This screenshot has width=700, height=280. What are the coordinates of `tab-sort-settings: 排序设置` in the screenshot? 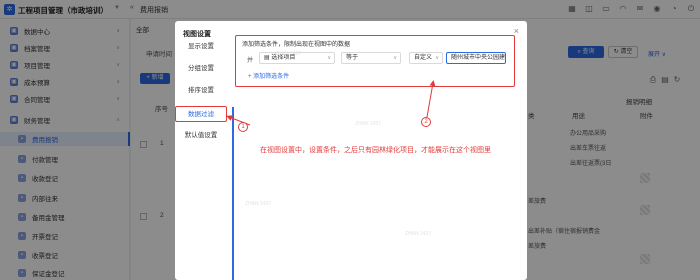 It's located at (201, 91).